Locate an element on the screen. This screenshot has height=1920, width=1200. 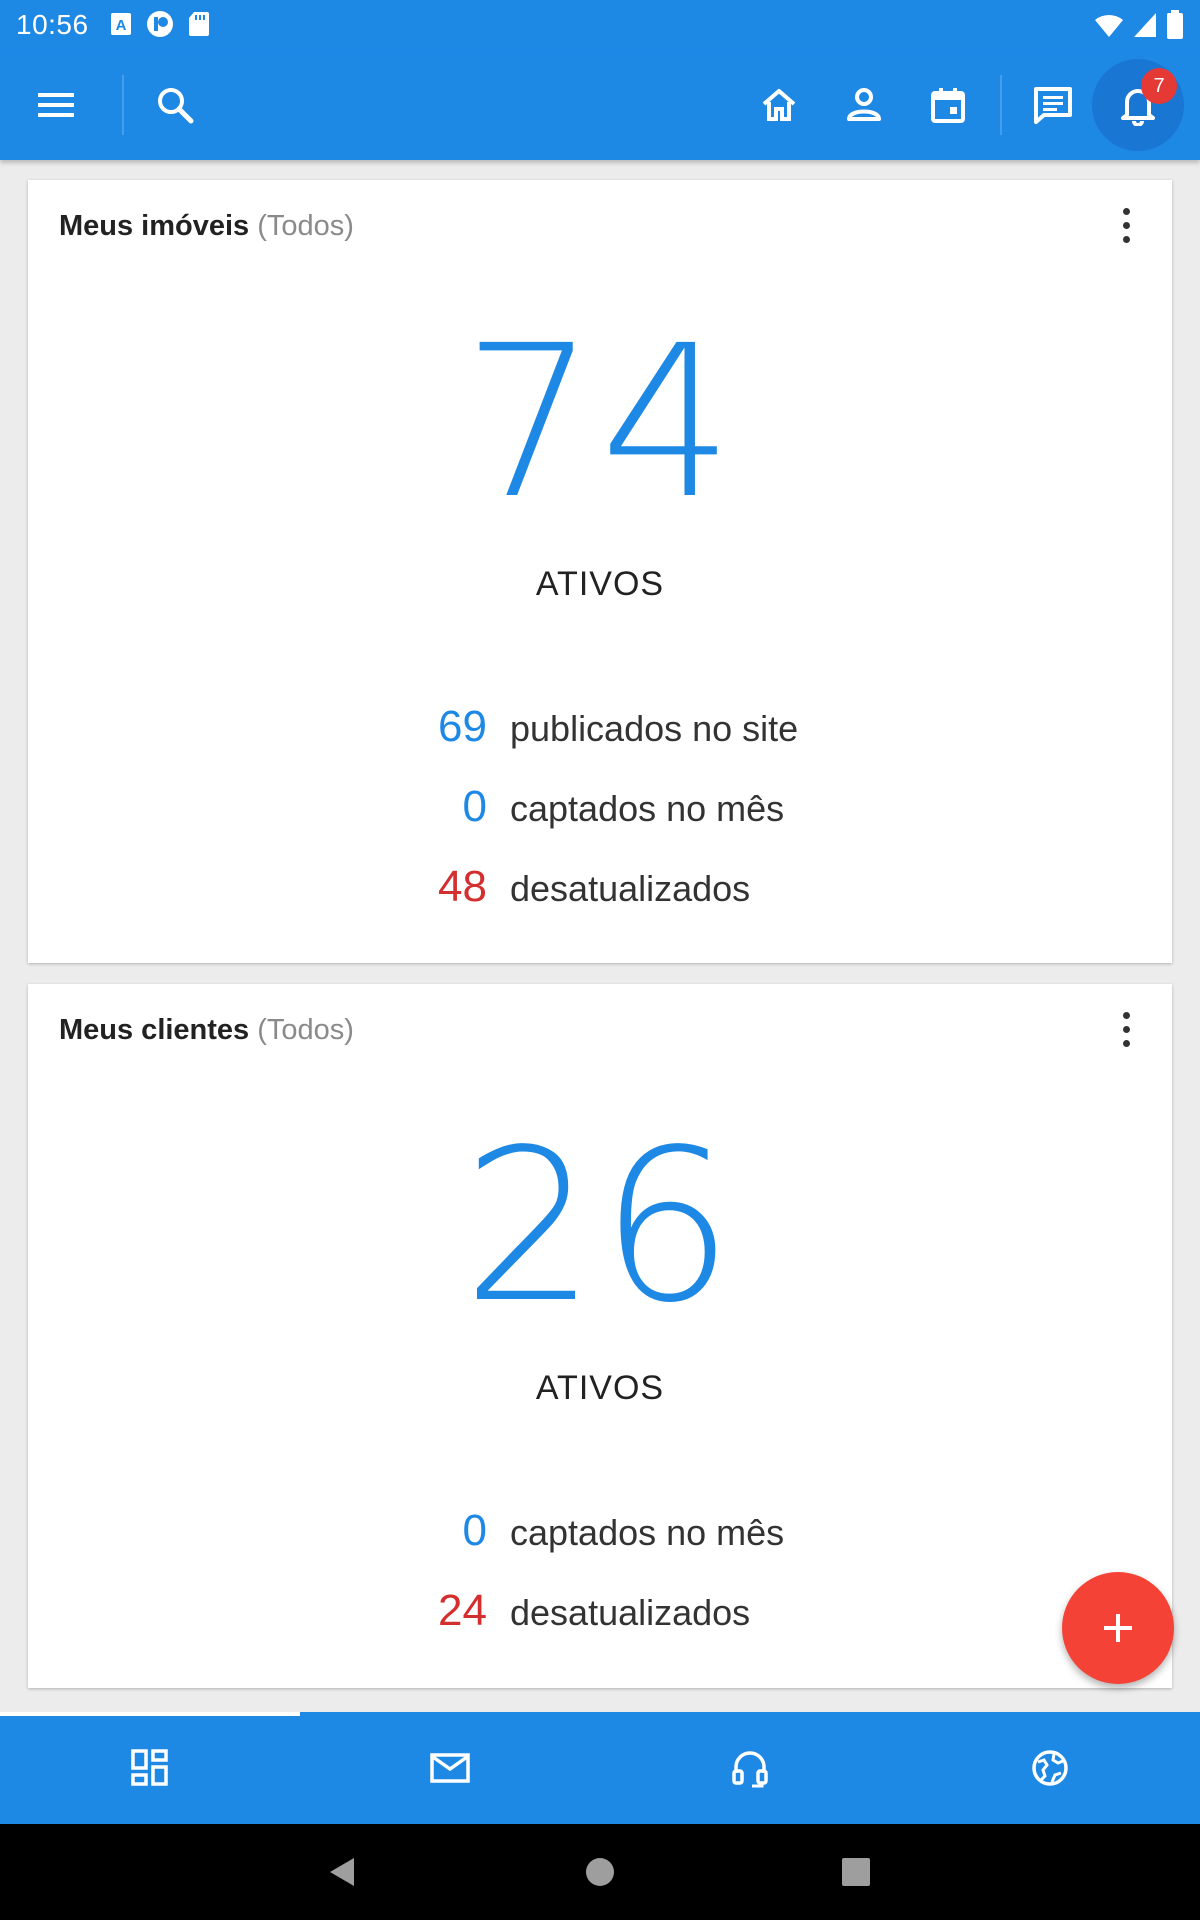
headset-icon is located at coordinates (750, 1769).